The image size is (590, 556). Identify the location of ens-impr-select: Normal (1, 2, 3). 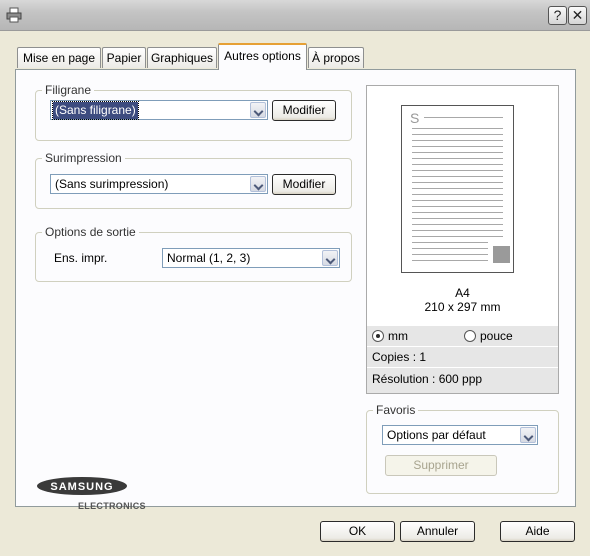
(251, 258).